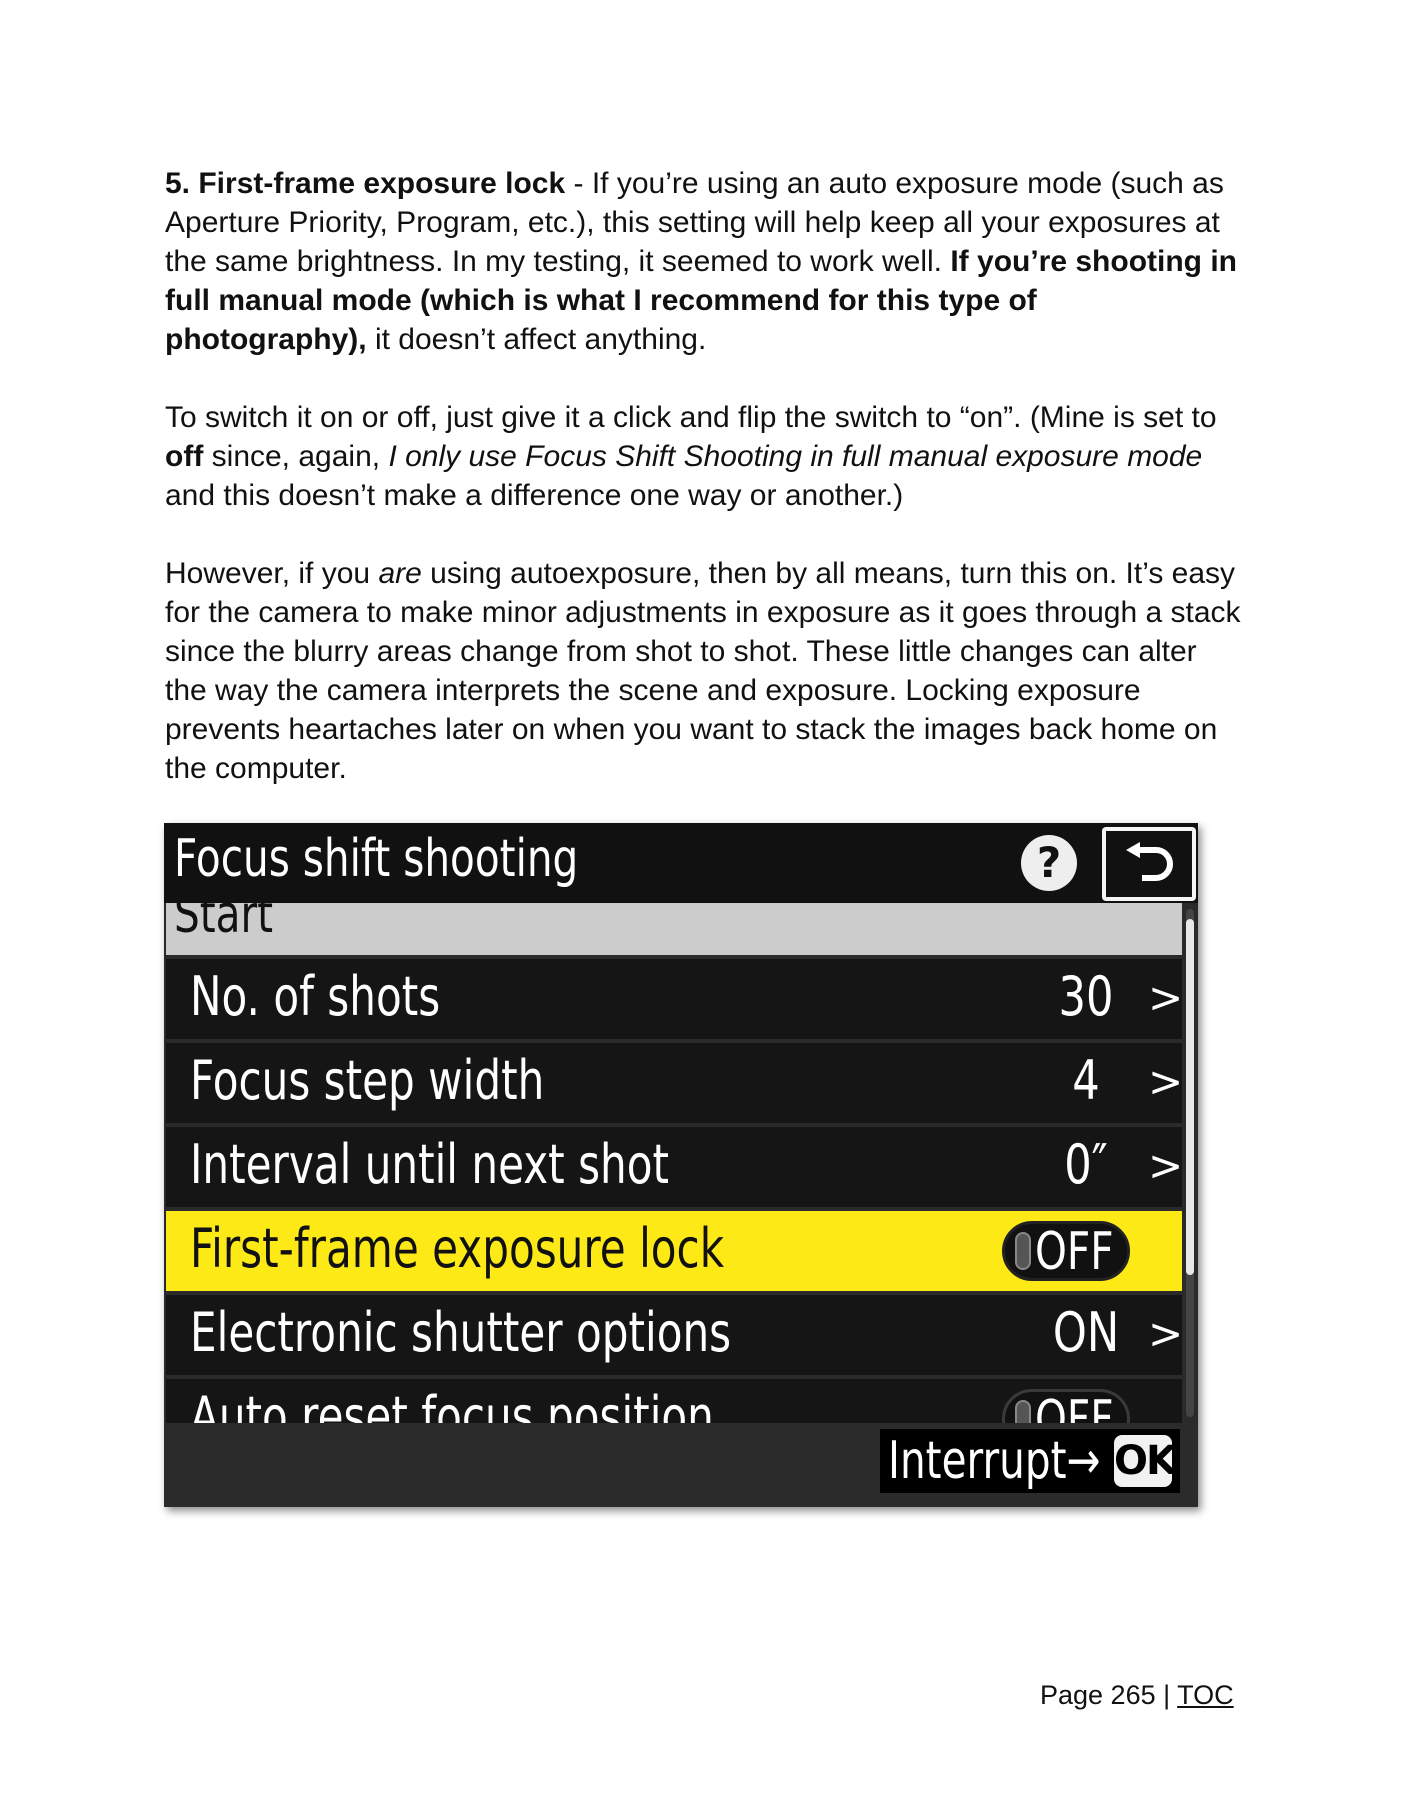 The image size is (1403, 1815). I want to click on scrollbar-thumb, so click(1190, 1097).